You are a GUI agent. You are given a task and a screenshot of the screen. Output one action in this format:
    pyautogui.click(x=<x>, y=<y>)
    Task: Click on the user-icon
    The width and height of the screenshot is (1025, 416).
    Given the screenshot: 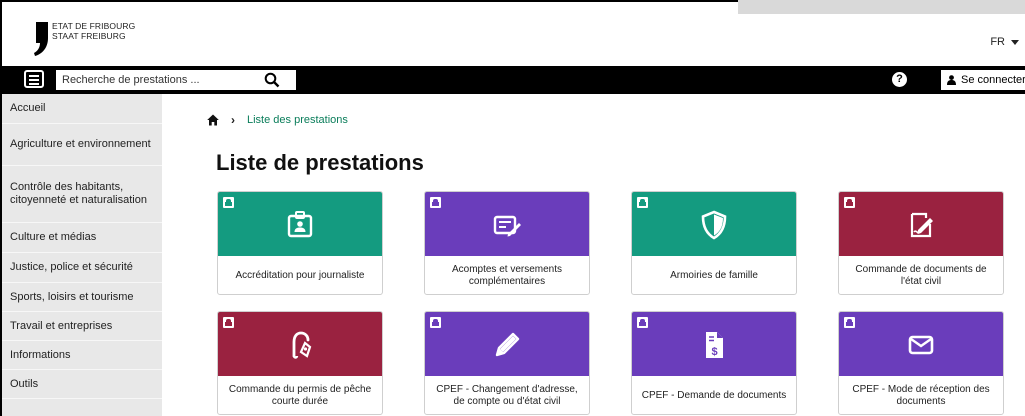 What is the action you would take?
    pyautogui.click(x=951, y=80)
    